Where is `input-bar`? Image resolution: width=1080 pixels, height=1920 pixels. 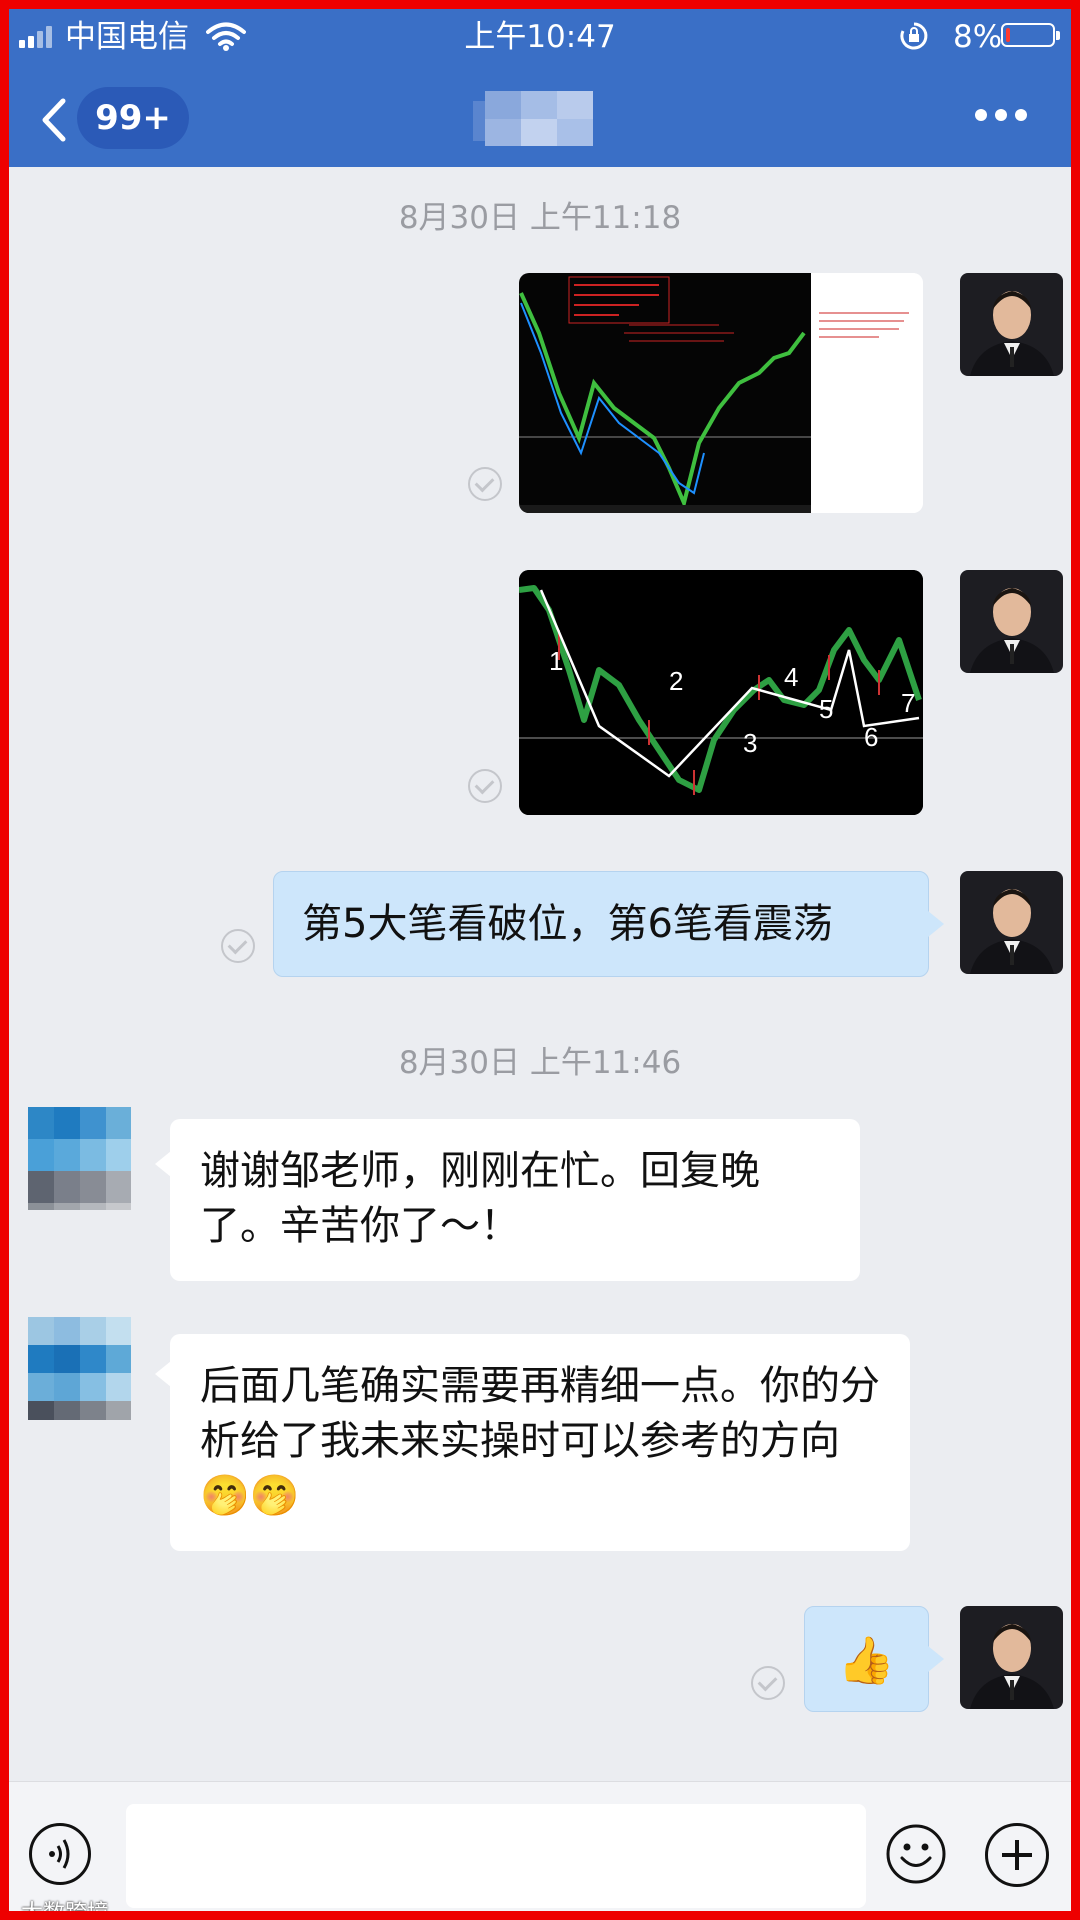 input-bar is located at coordinates (540, 1846).